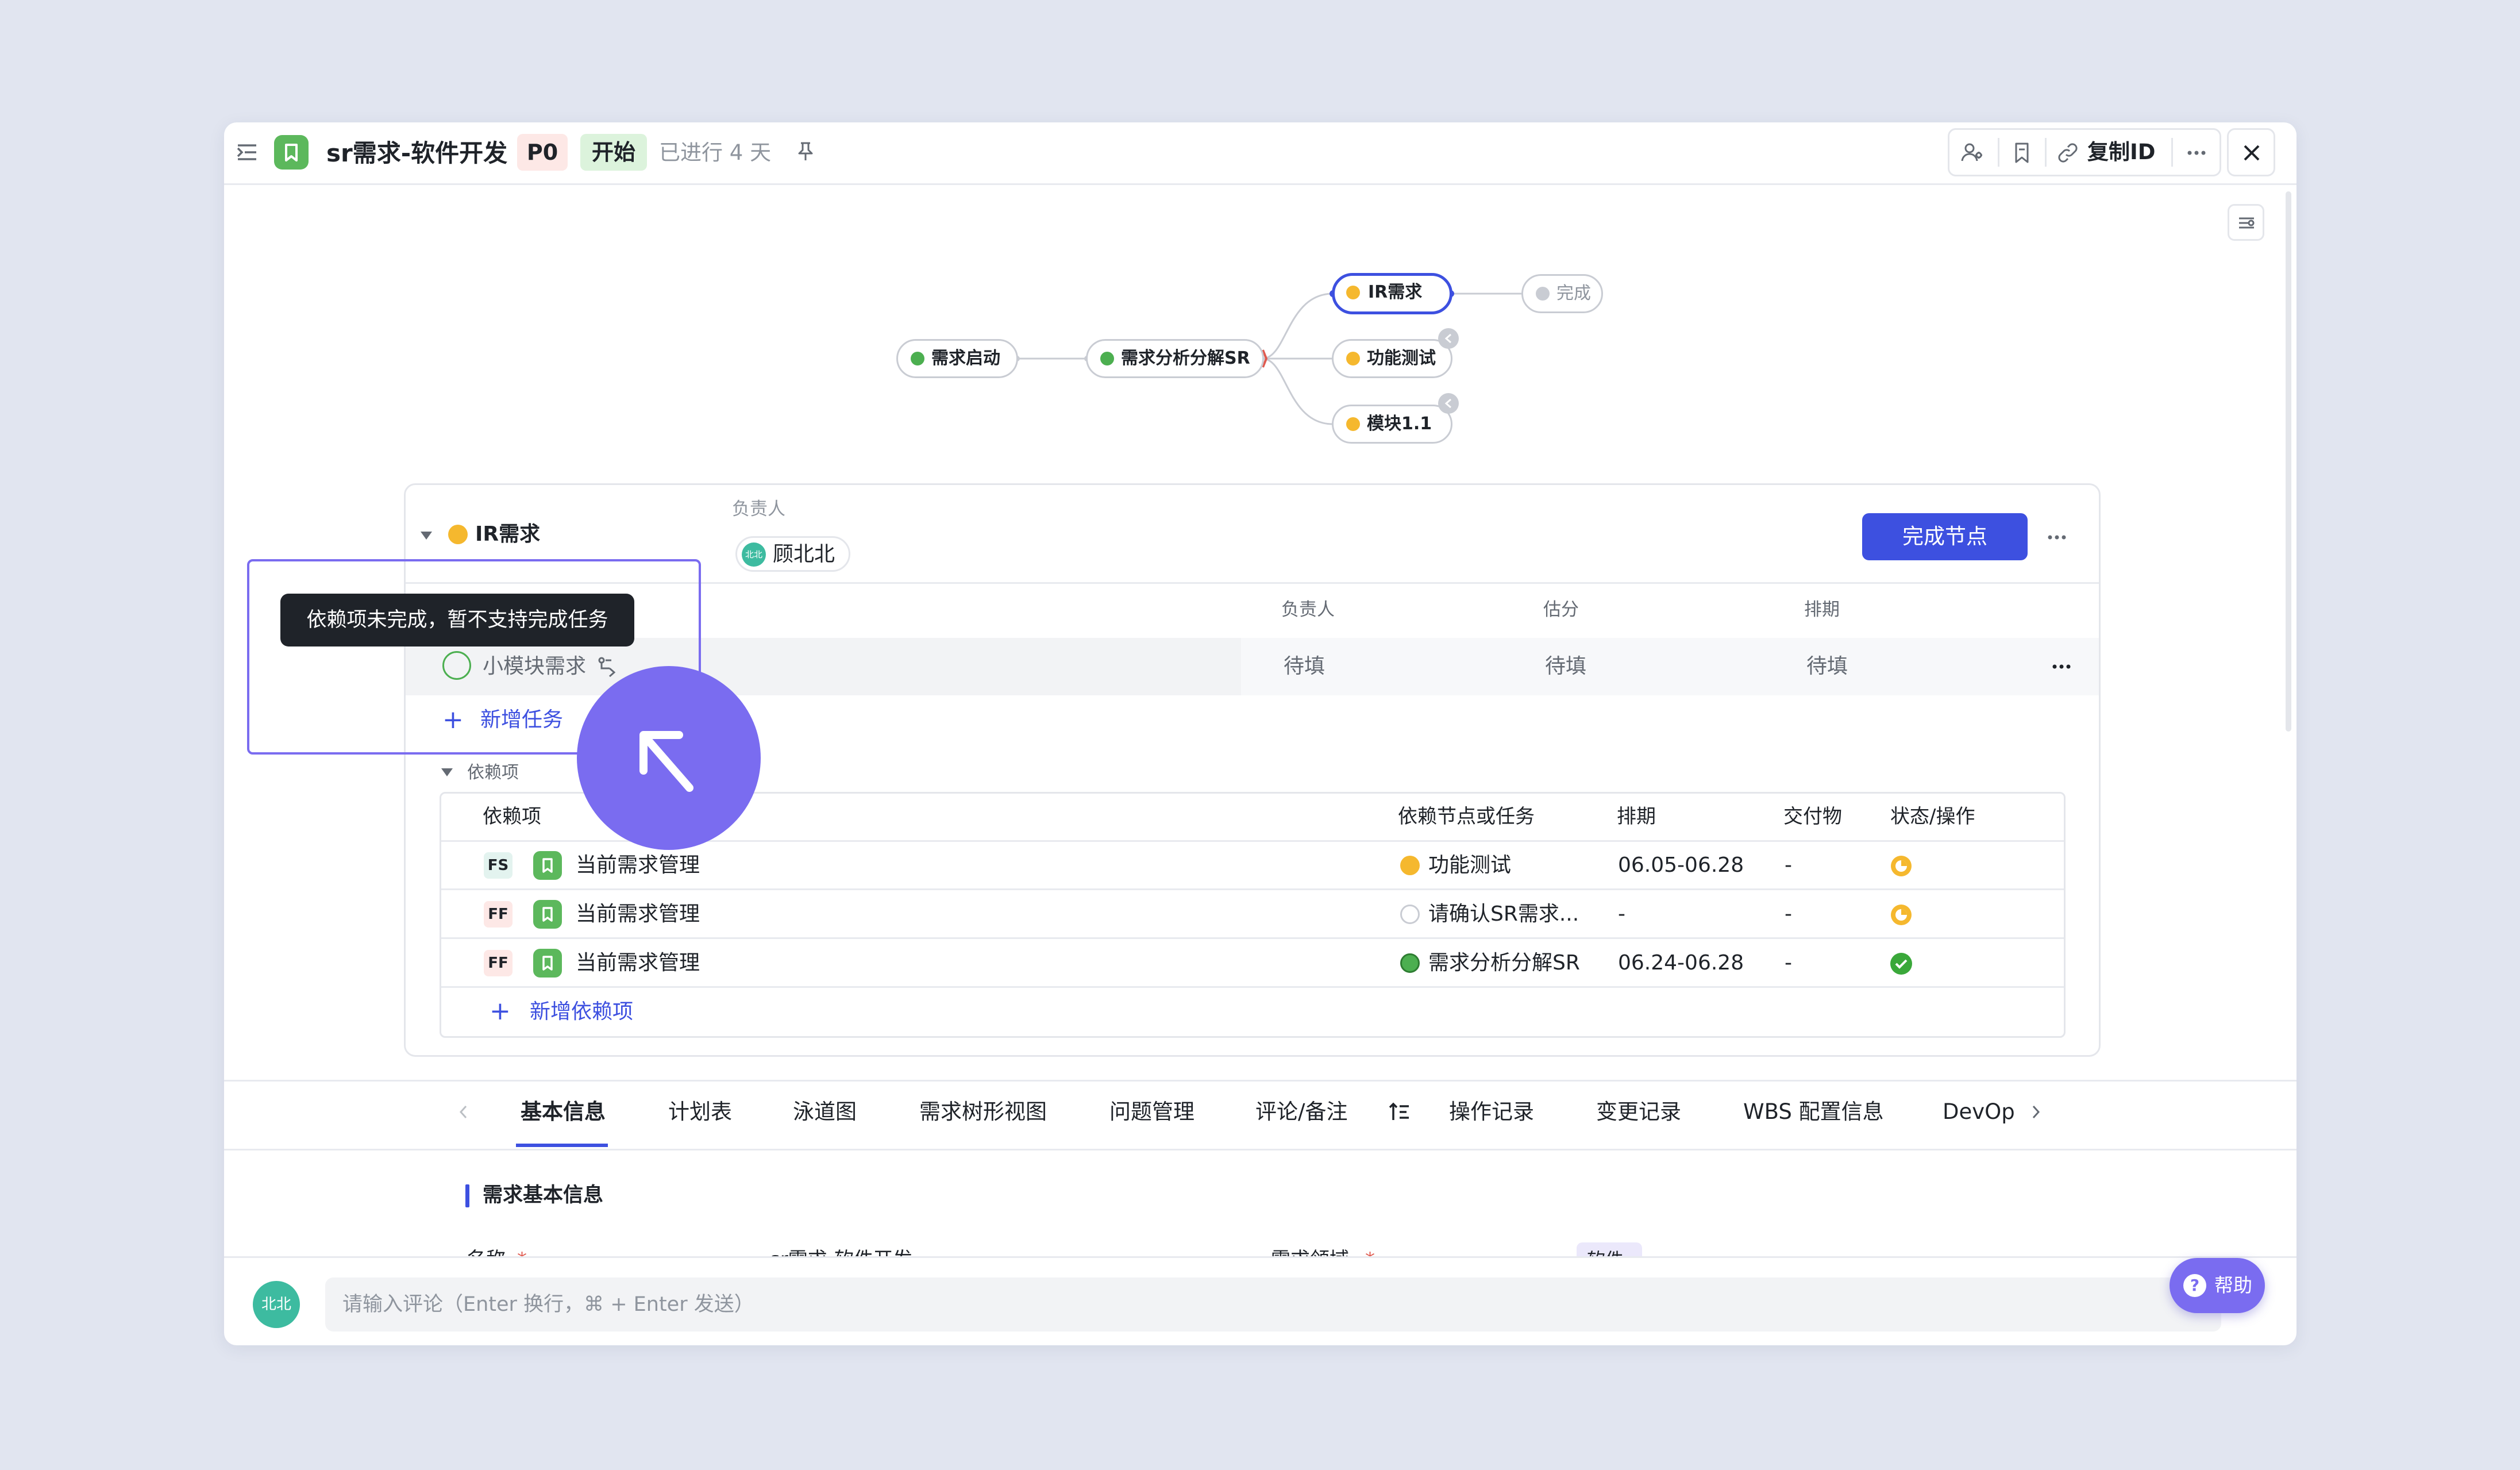 Image resolution: width=2520 pixels, height=1470 pixels. What do you see at coordinates (276, 1304) in the screenshot?
I see `commenter-avatar: 北北` at bounding box center [276, 1304].